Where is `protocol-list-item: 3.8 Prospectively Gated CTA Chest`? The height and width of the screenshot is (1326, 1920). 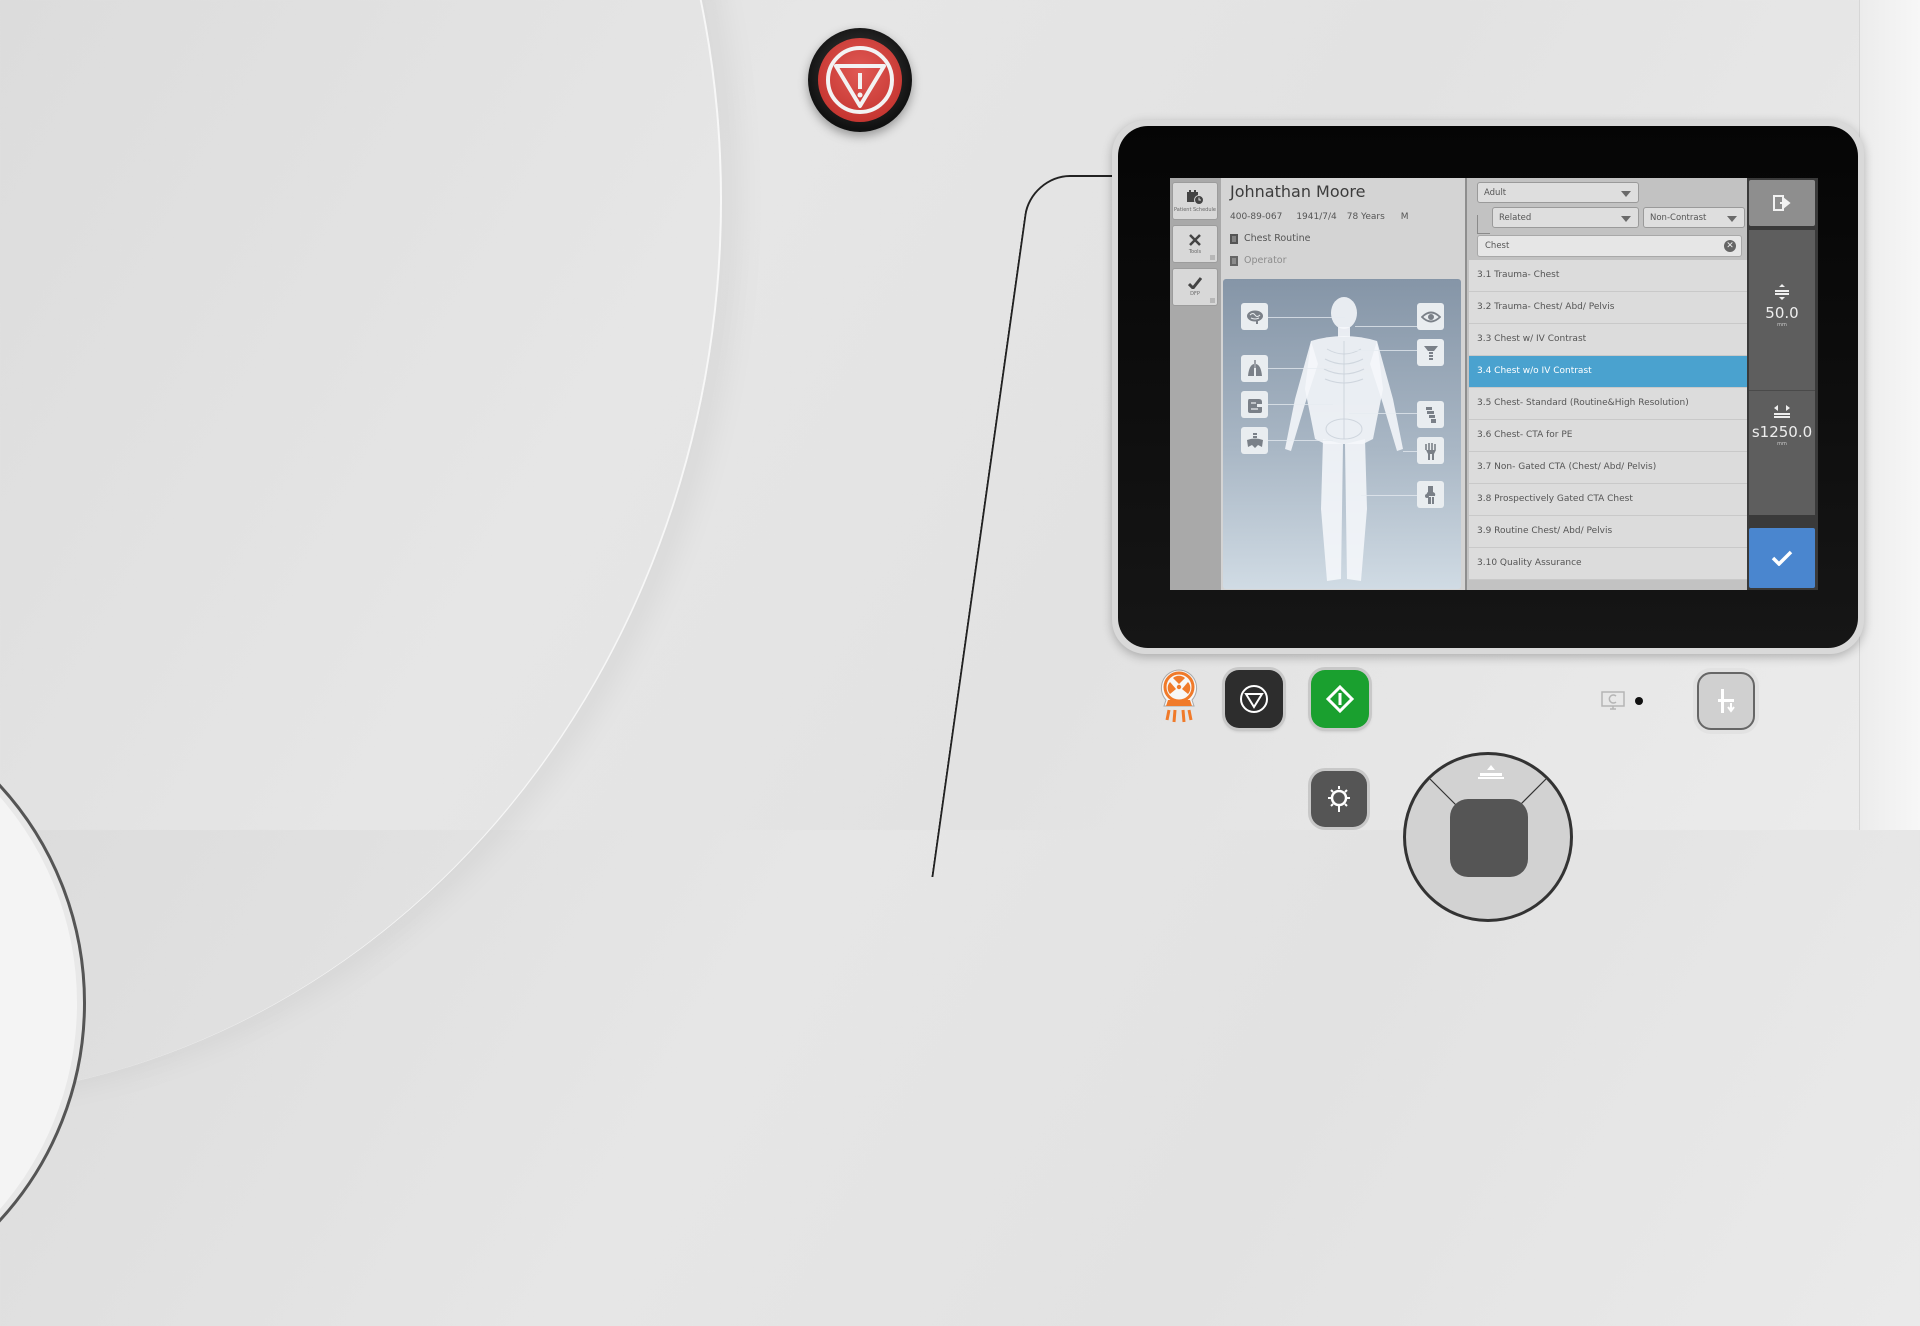 protocol-list-item: 3.8 Prospectively Gated CTA Chest is located at coordinates (1608, 500).